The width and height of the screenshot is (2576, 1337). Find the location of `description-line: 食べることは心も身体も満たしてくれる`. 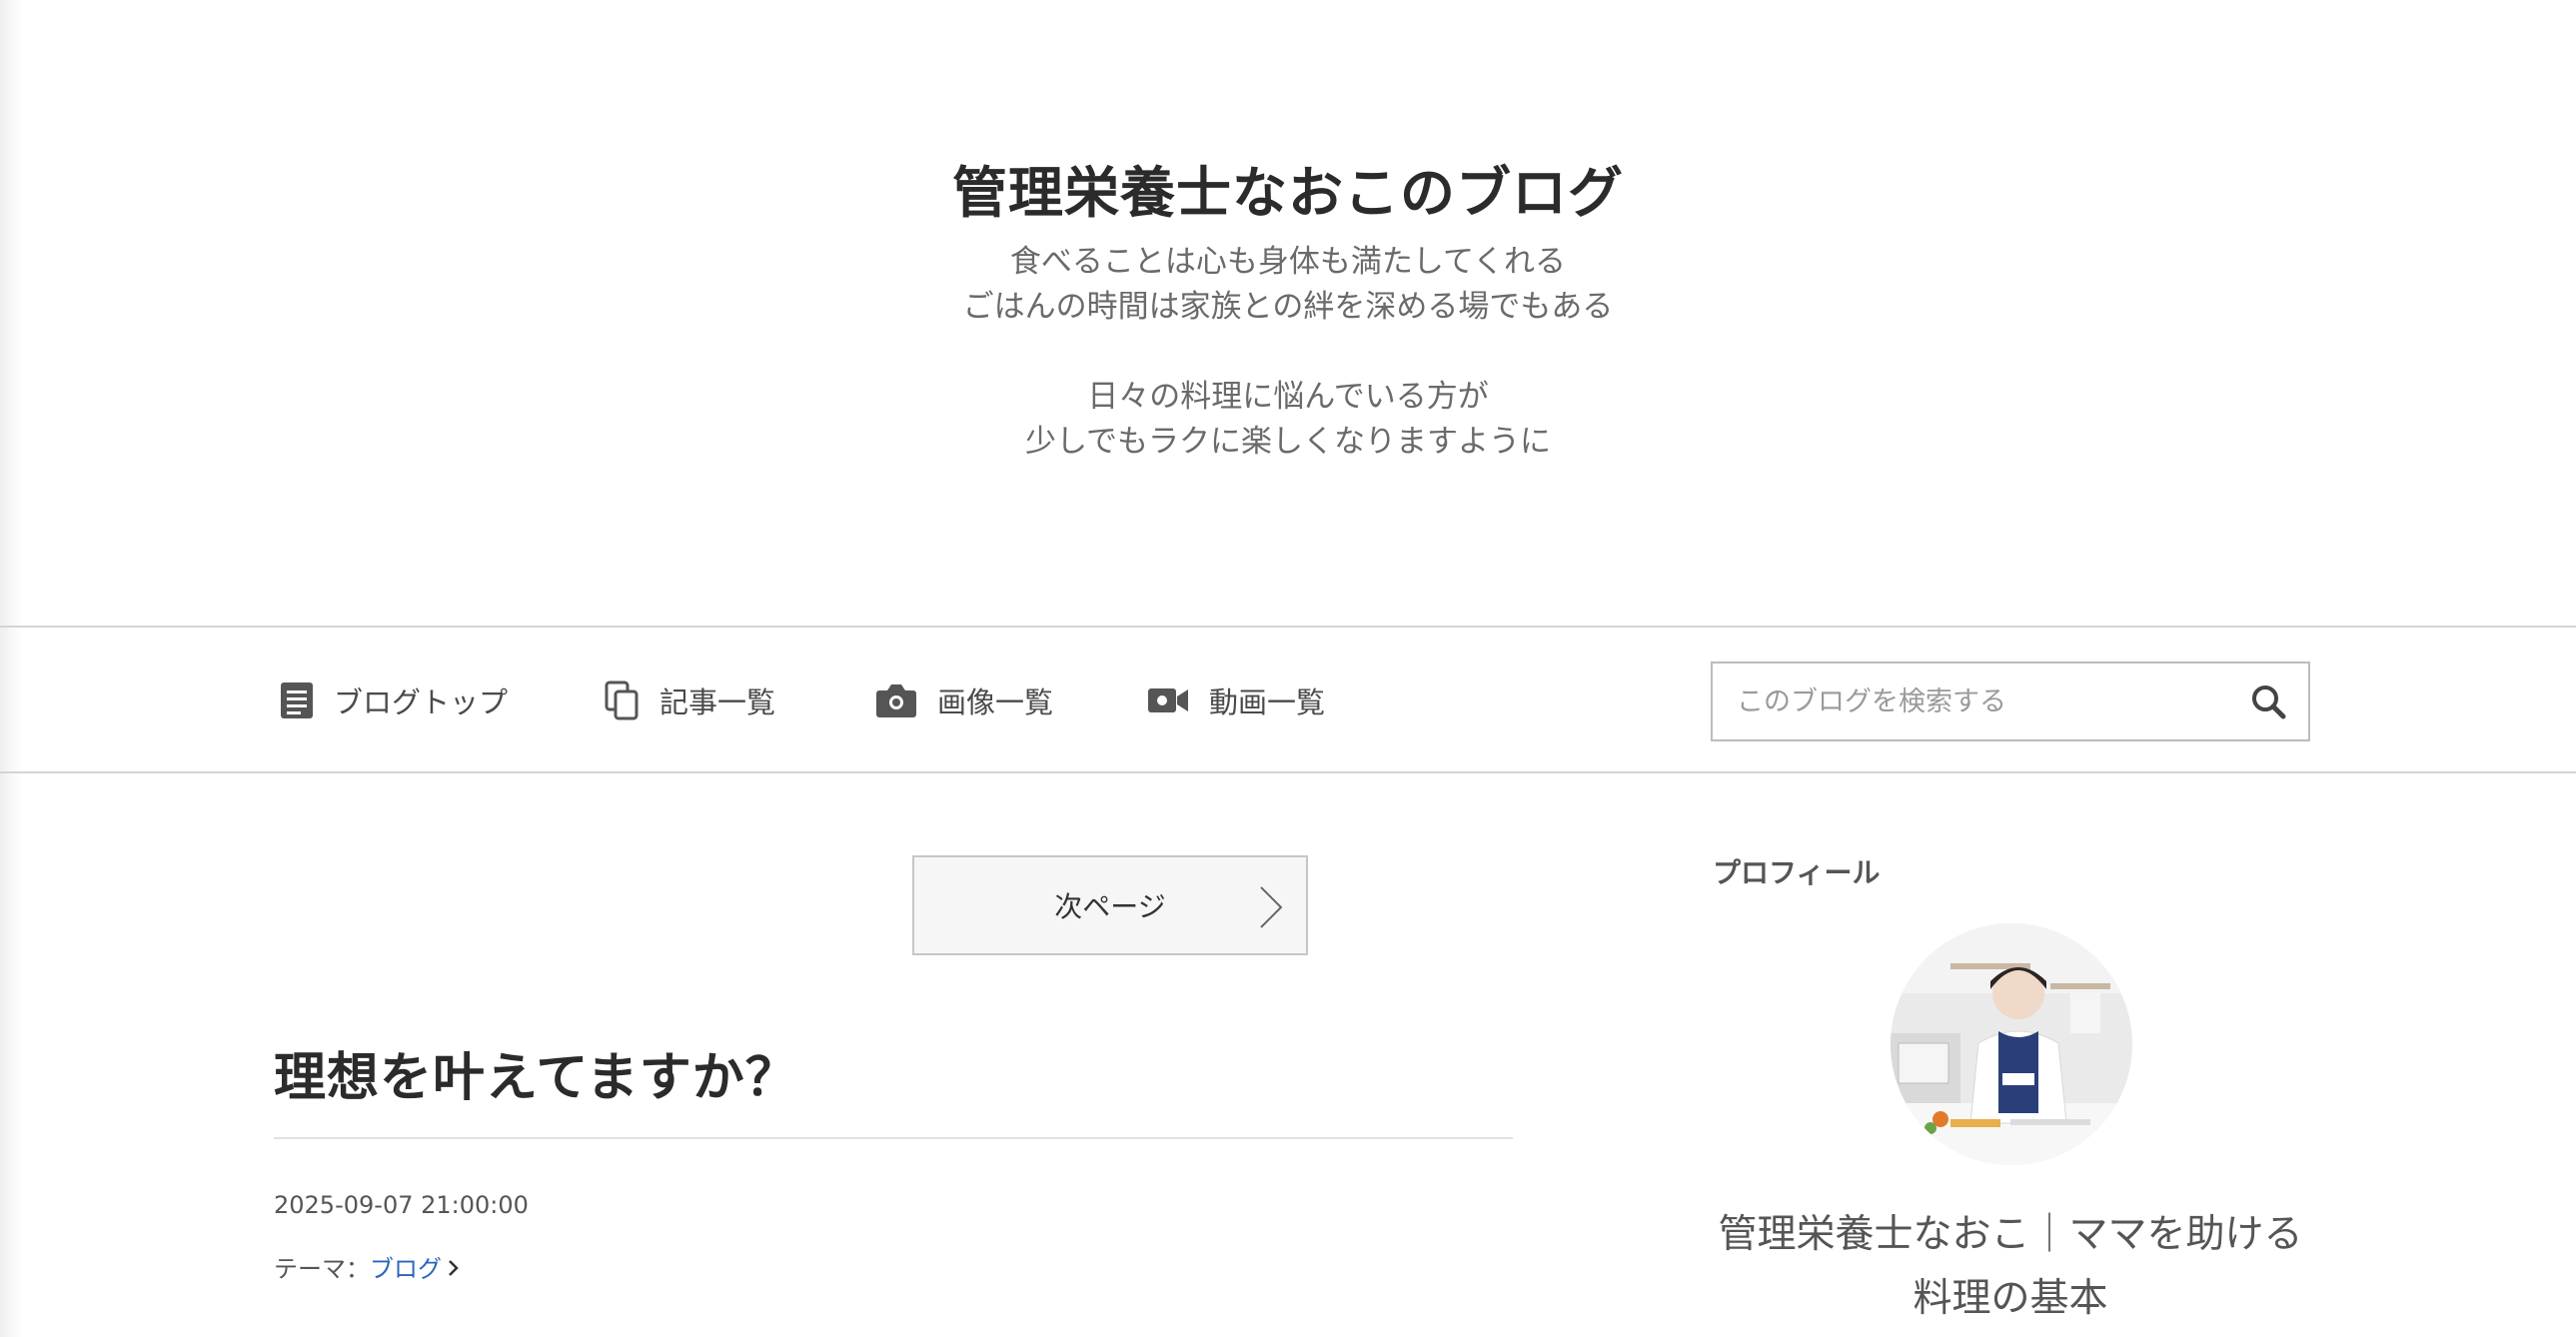

description-line: 食べることは心も身体も満たしてくれる is located at coordinates (1288, 262).